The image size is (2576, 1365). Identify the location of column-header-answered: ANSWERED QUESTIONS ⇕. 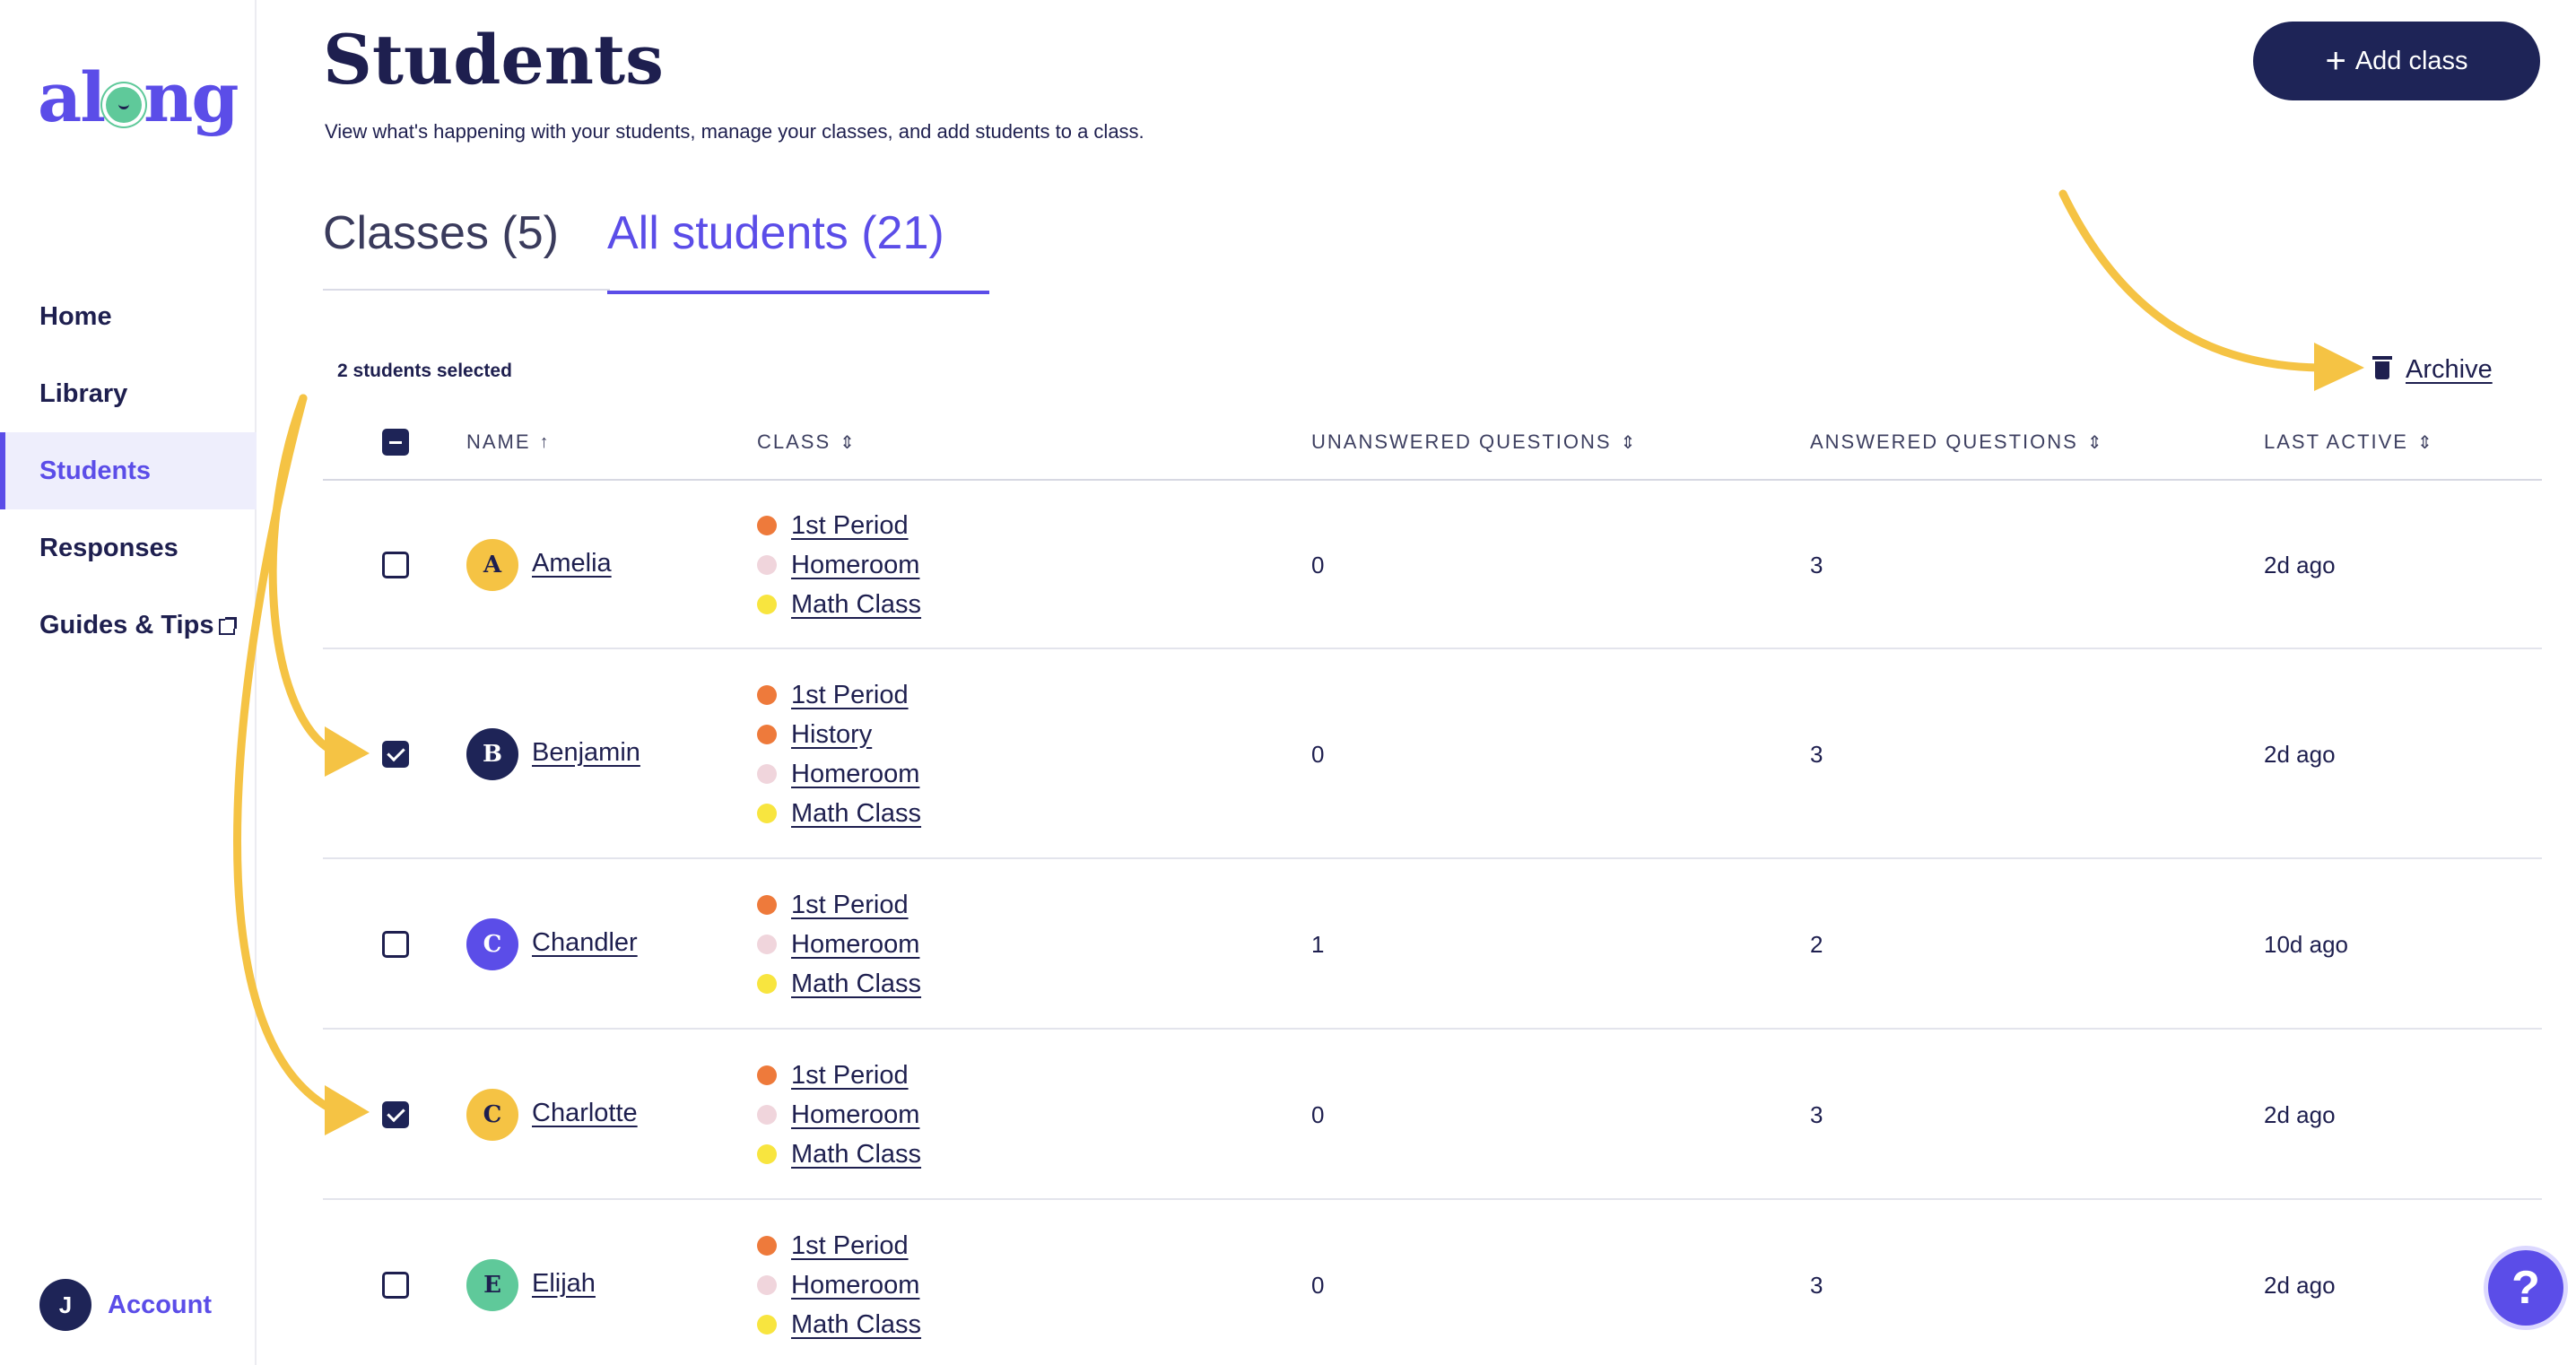
(1957, 442).